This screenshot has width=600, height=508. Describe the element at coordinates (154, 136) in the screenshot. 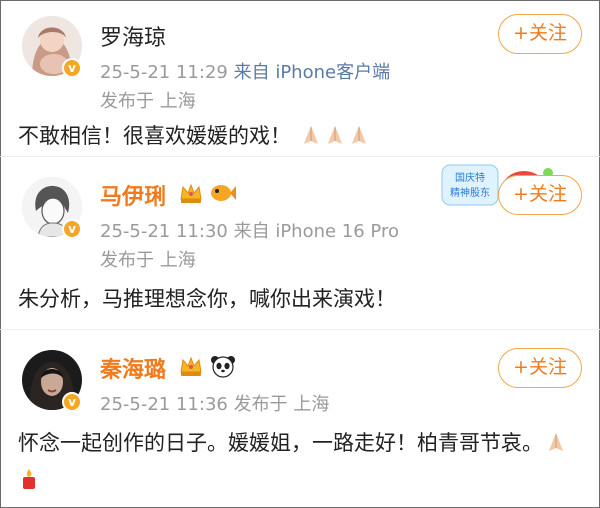

I see `post-text: 不敢相信！很喜欢媛媛的戏！` at that location.